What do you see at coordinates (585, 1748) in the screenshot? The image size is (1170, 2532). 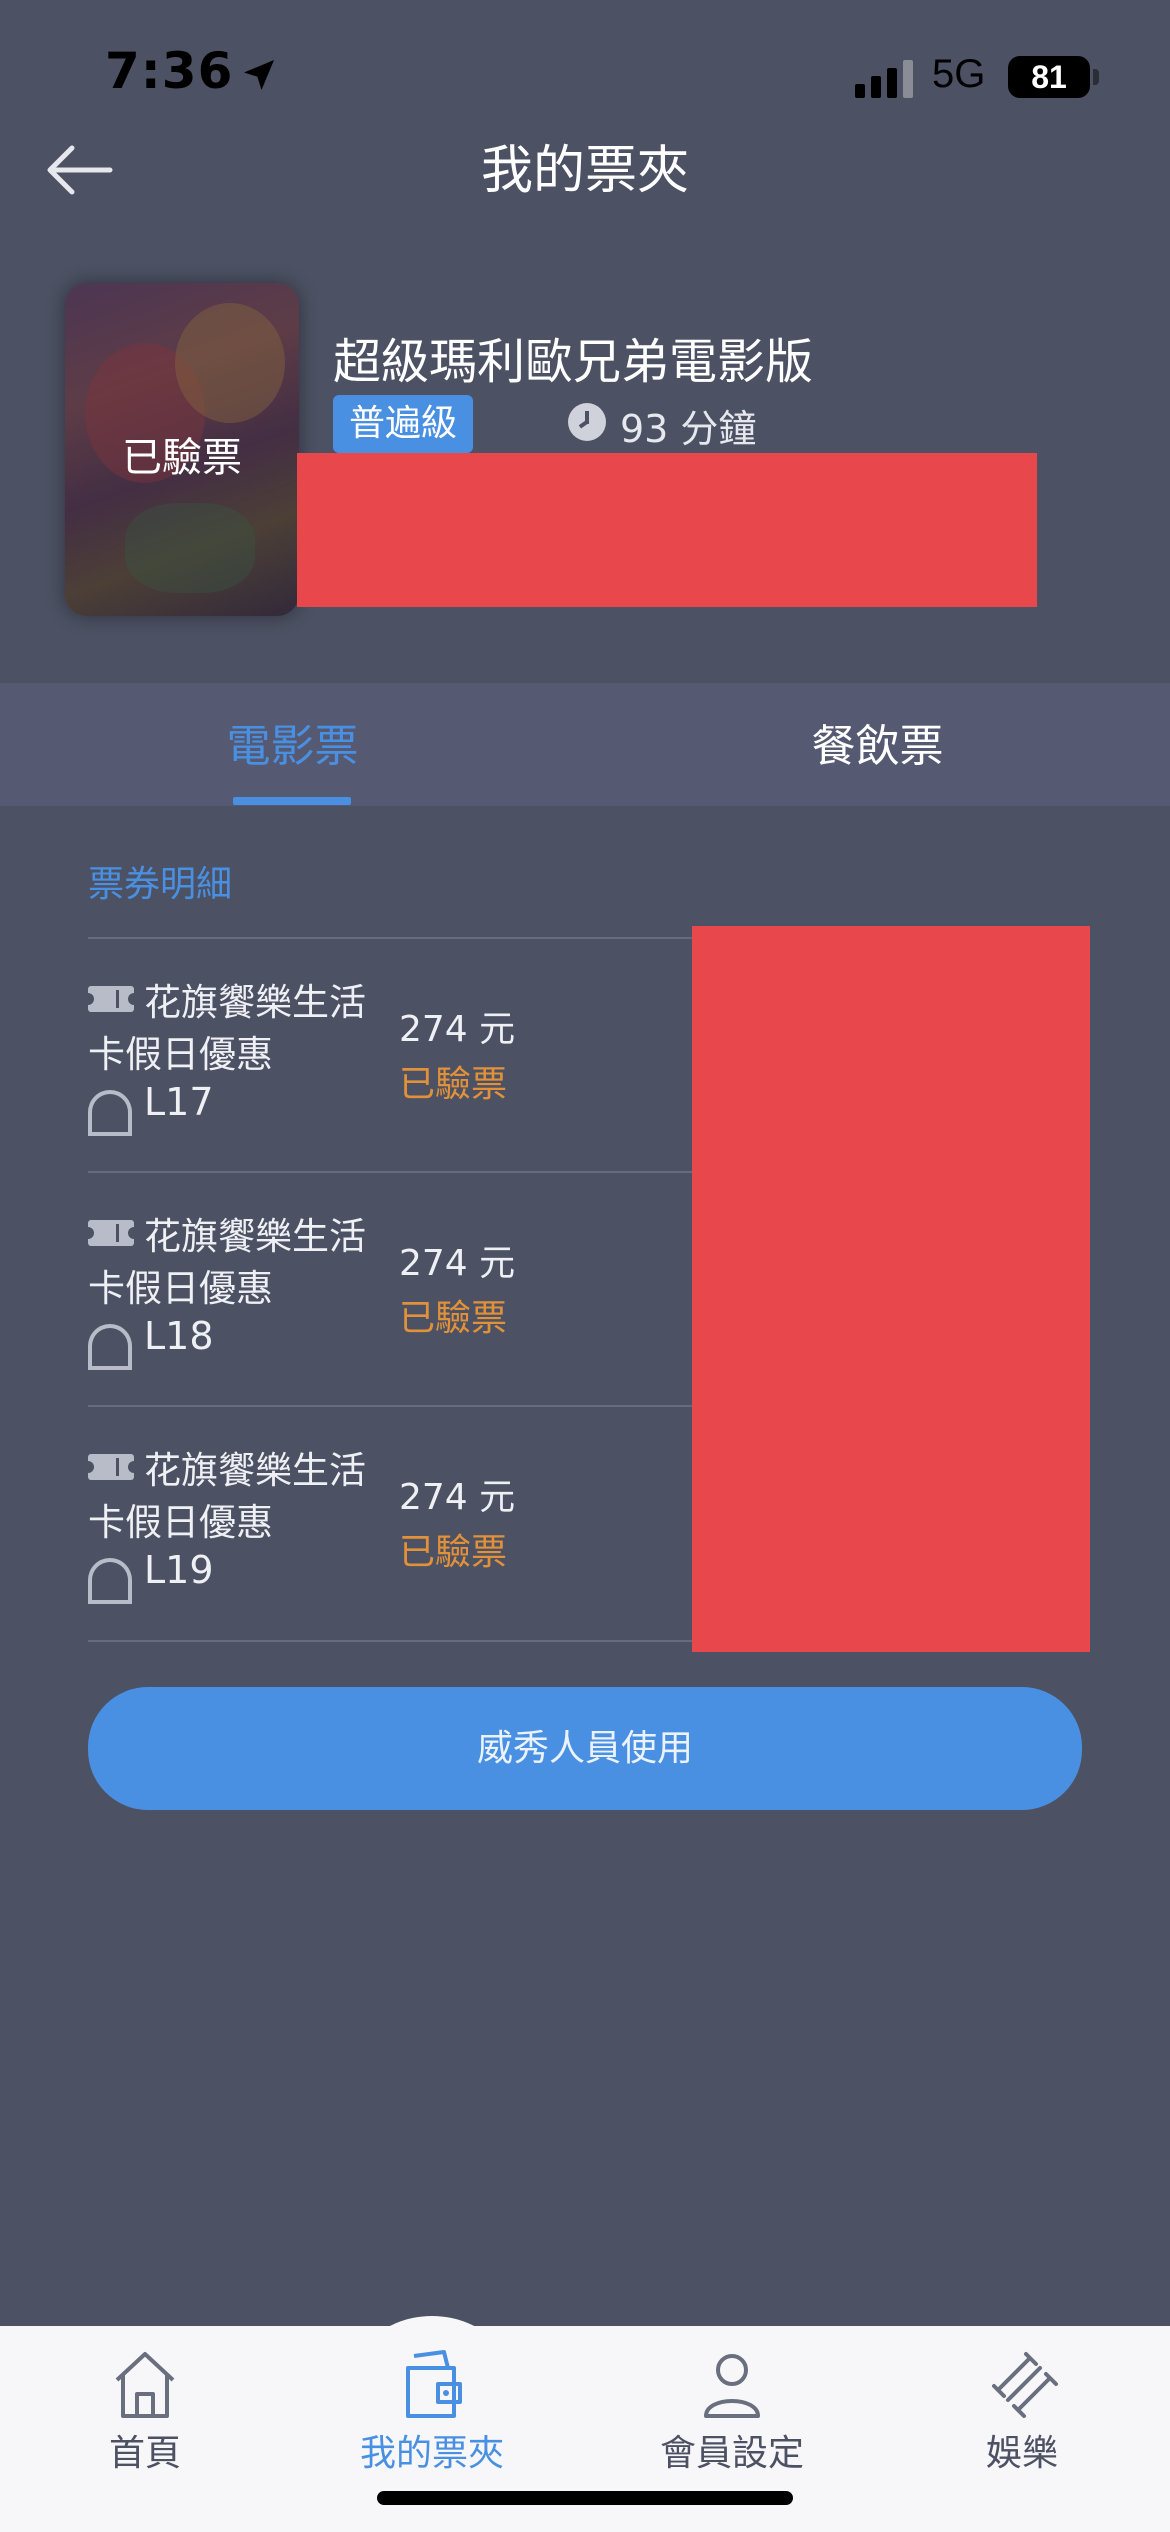 I see `staff-use-button: 威秀人員使用` at bounding box center [585, 1748].